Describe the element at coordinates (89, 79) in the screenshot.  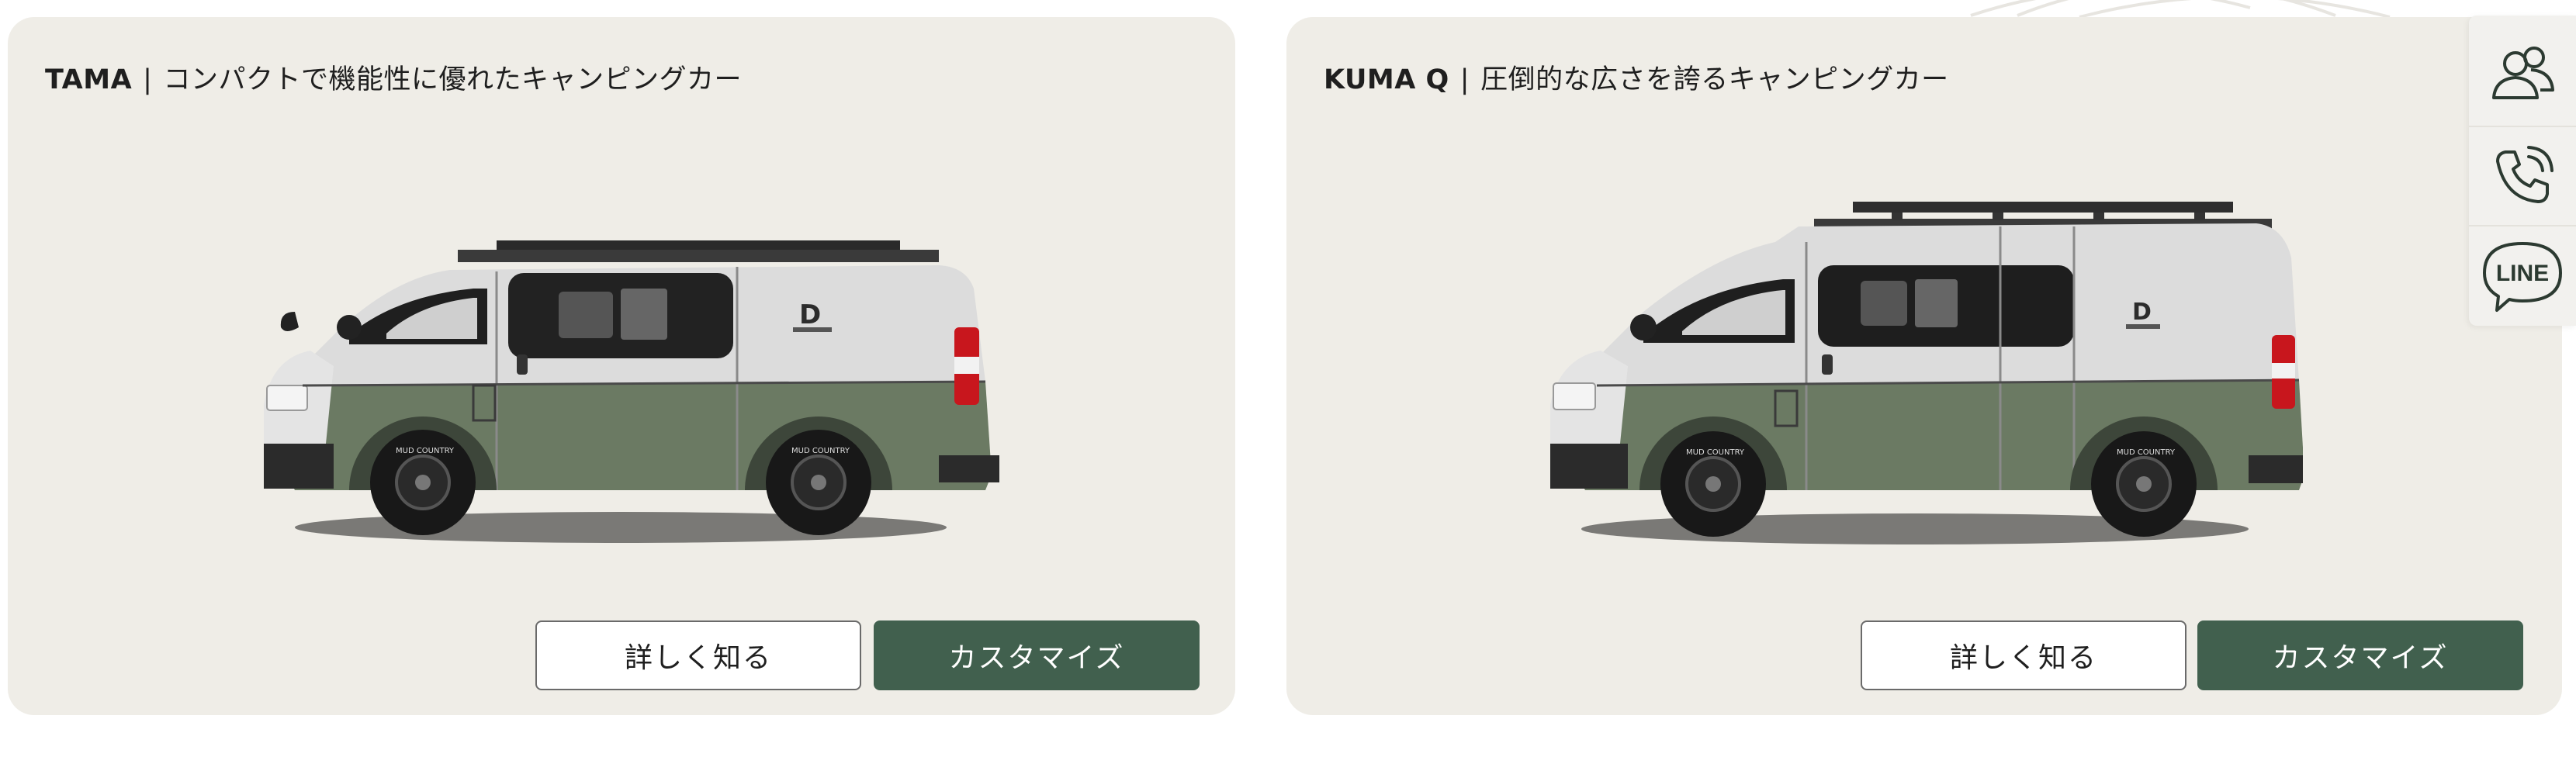
I see `model-name: TAMA` at that location.